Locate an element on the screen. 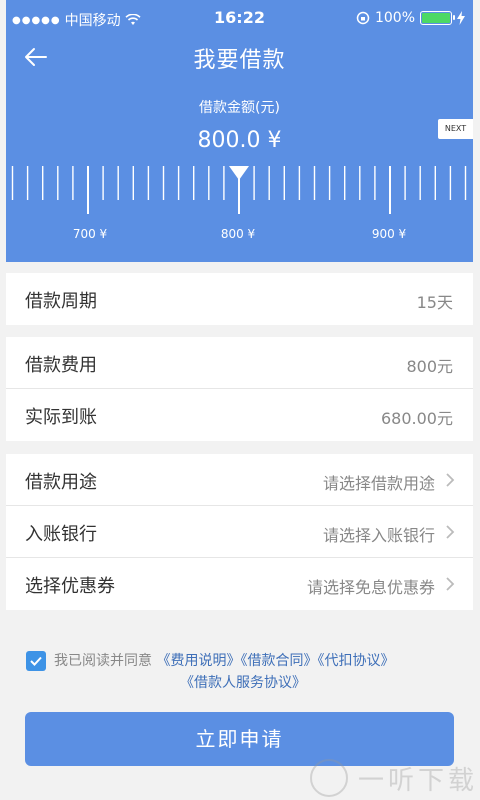 The width and height of the screenshot is (480, 800). link-withholding-agreement: 《代扣协议》 is located at coordinates (355, 661).